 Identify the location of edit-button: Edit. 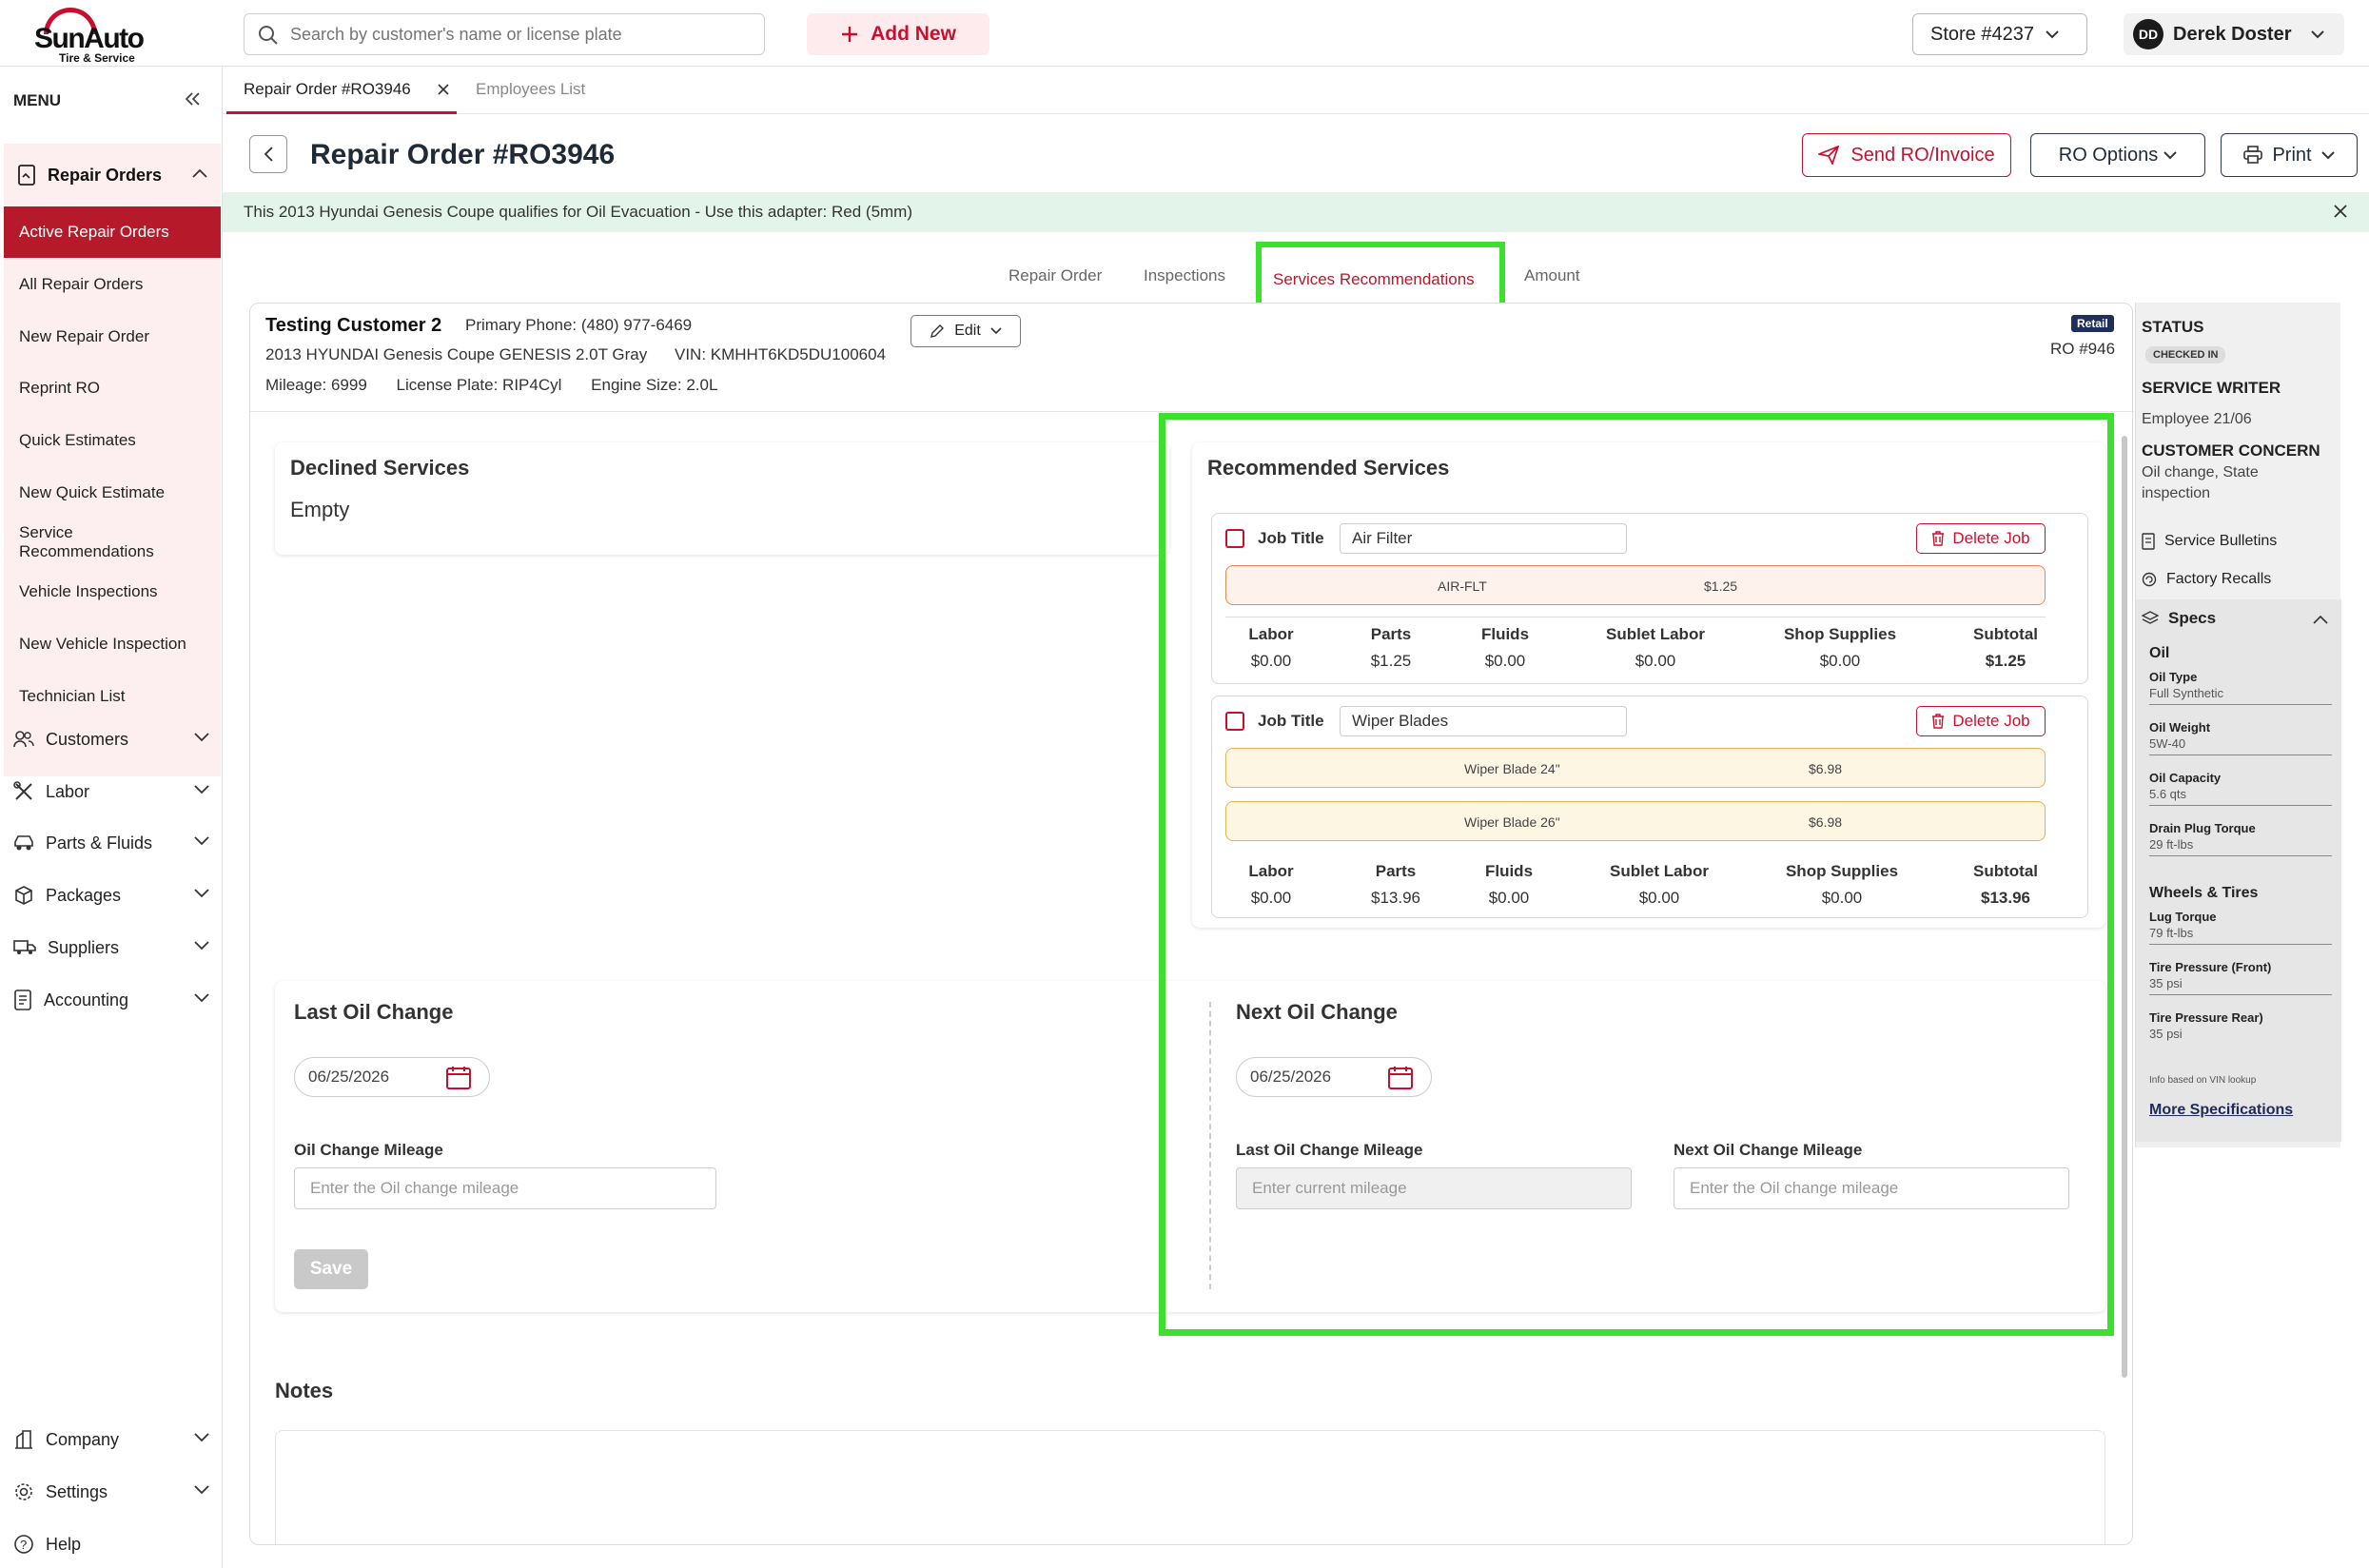
(966, 331).